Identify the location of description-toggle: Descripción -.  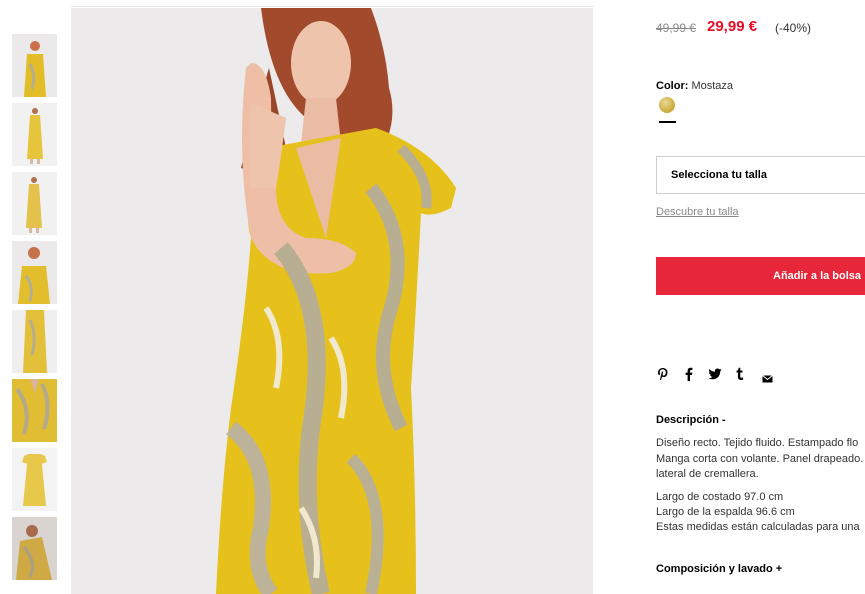
(691, 420).